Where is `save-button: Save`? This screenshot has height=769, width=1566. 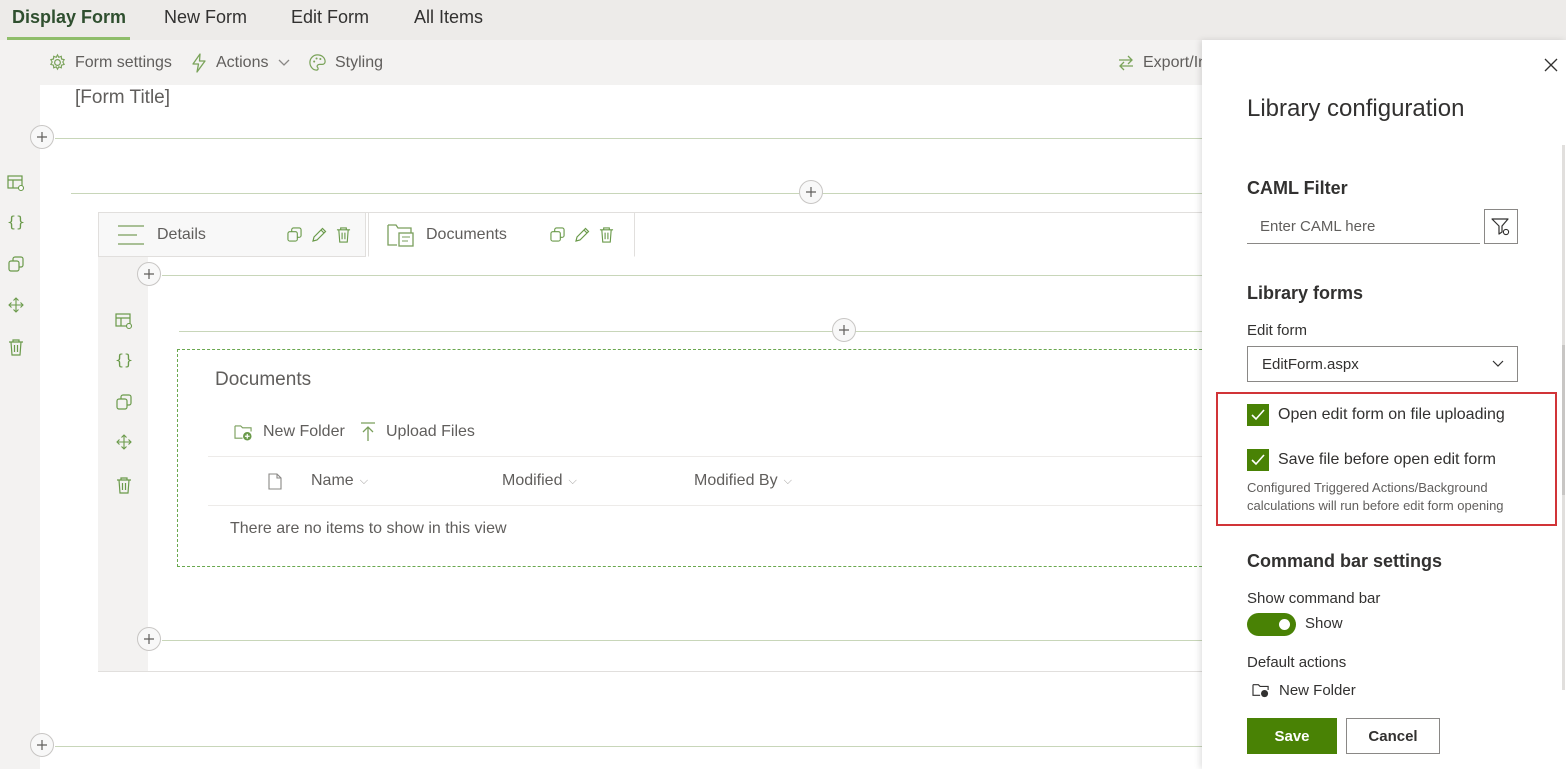
save-button: Save is located at coordinates (1292, 736).